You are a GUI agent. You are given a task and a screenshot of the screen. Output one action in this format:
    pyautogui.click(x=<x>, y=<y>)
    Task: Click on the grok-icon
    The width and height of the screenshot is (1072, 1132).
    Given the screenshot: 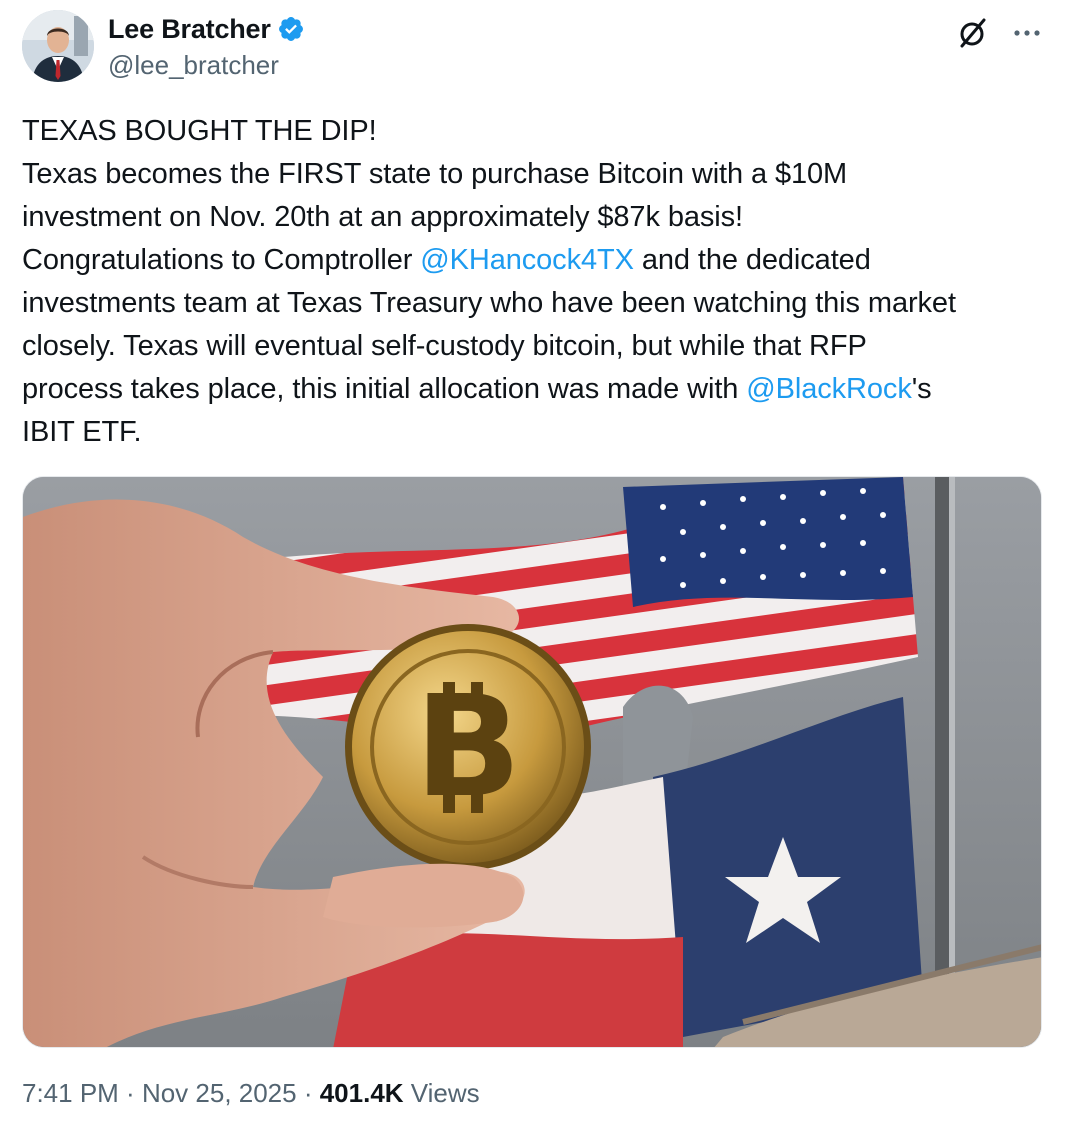 What is the action you would take?
    pyautogui.click(x=973, y=33)
    